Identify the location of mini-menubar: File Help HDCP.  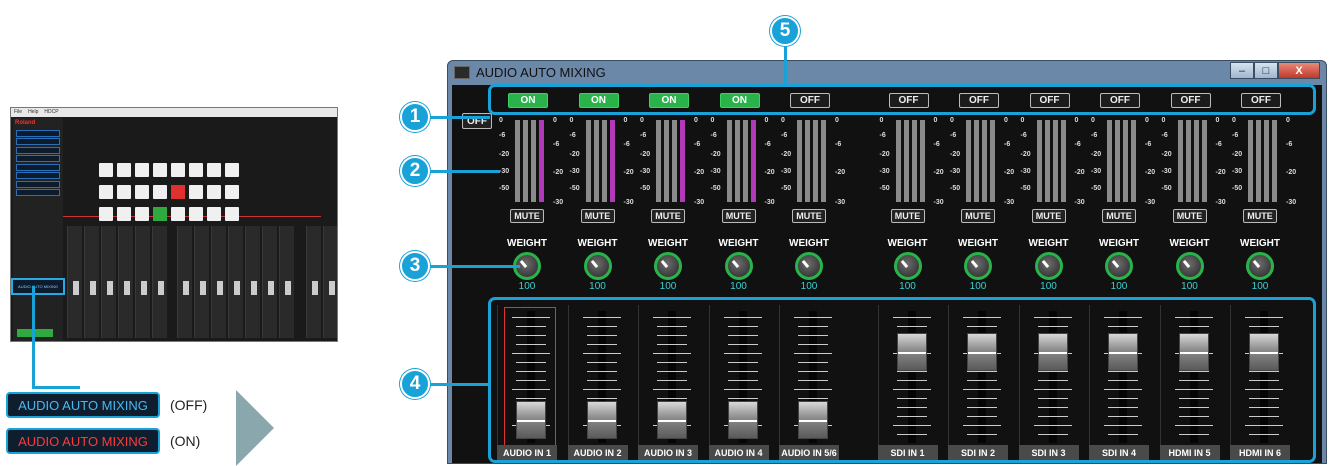
(174, 112).